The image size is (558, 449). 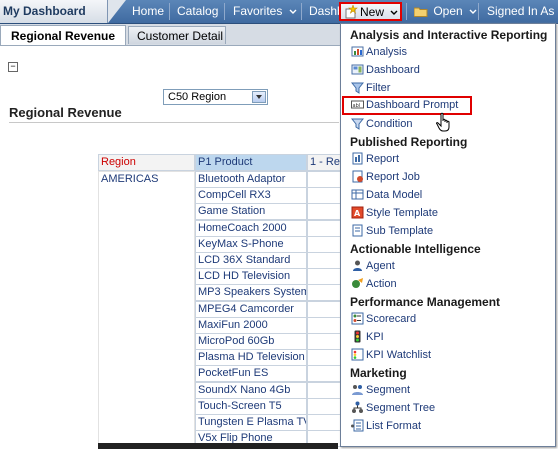 I want to click on menu-item-label: Segment, so click(x=388, y=390).